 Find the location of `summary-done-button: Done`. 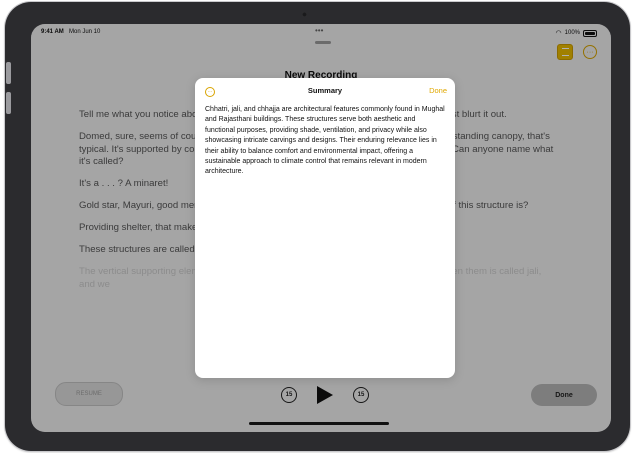

summary-done-button: Done is located at coordinates (438, 90).